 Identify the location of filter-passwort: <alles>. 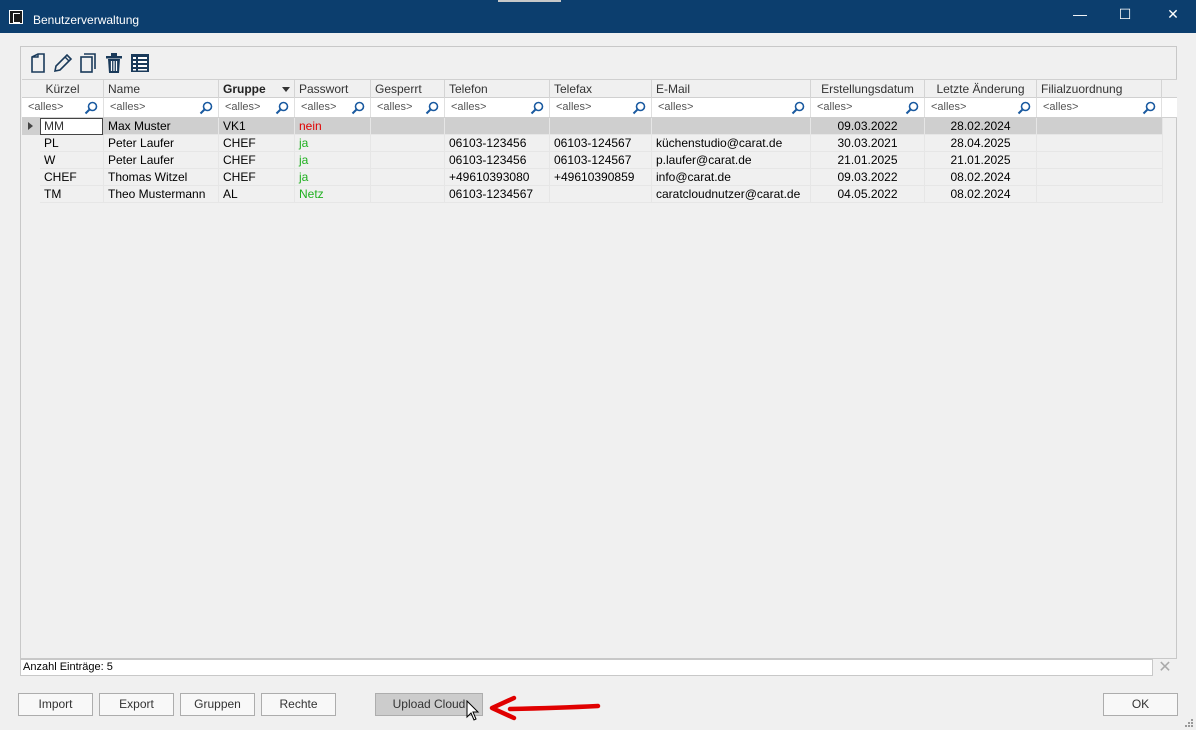
(333, 107).